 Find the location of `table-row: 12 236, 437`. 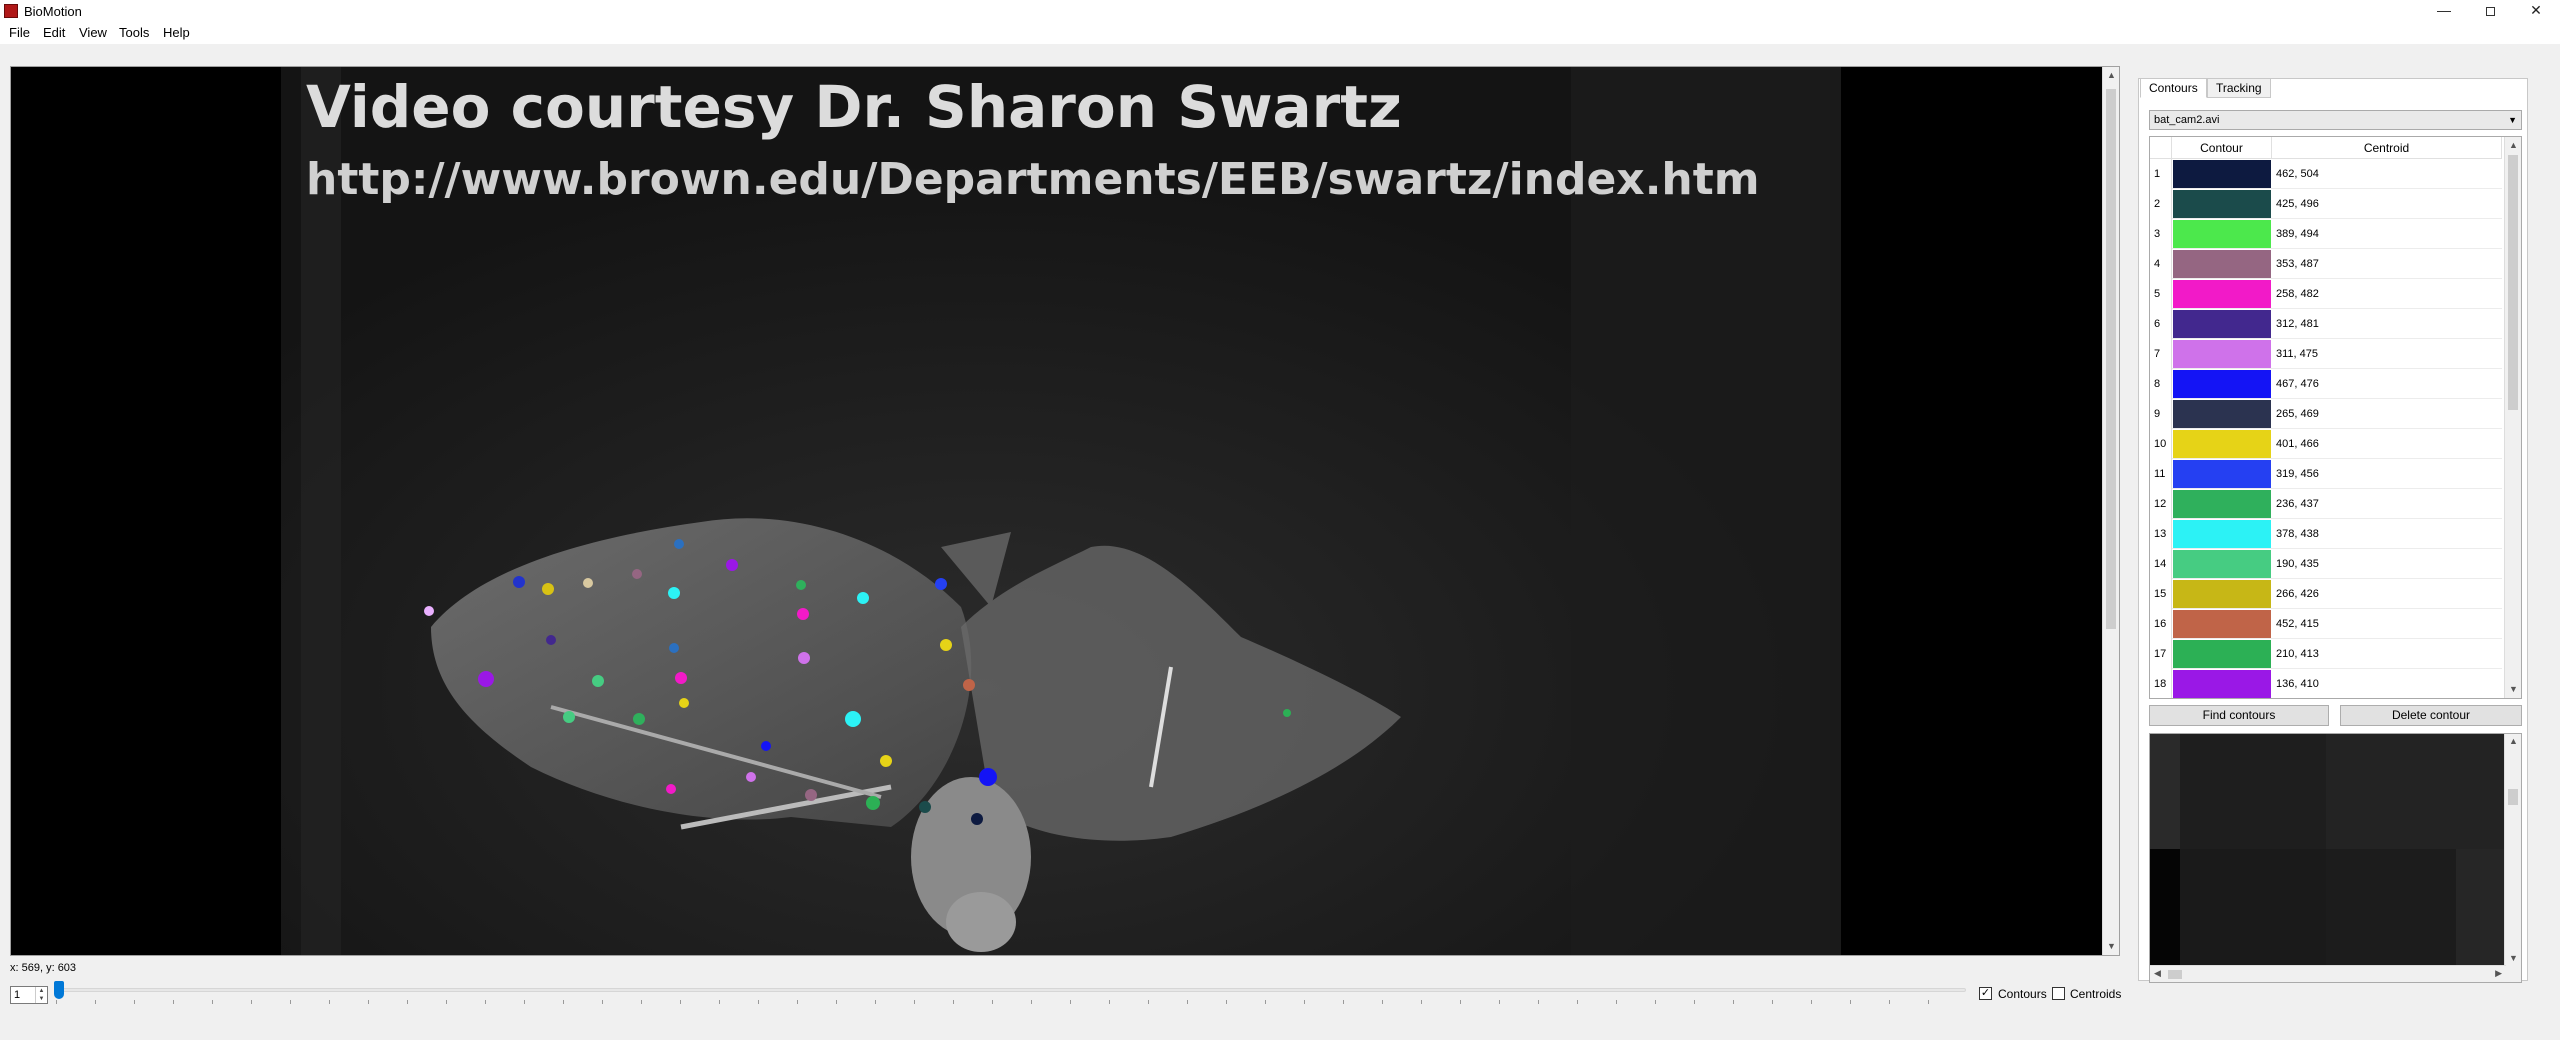

table-row: 12 236, 437 is located at coordinates (2326, 504).